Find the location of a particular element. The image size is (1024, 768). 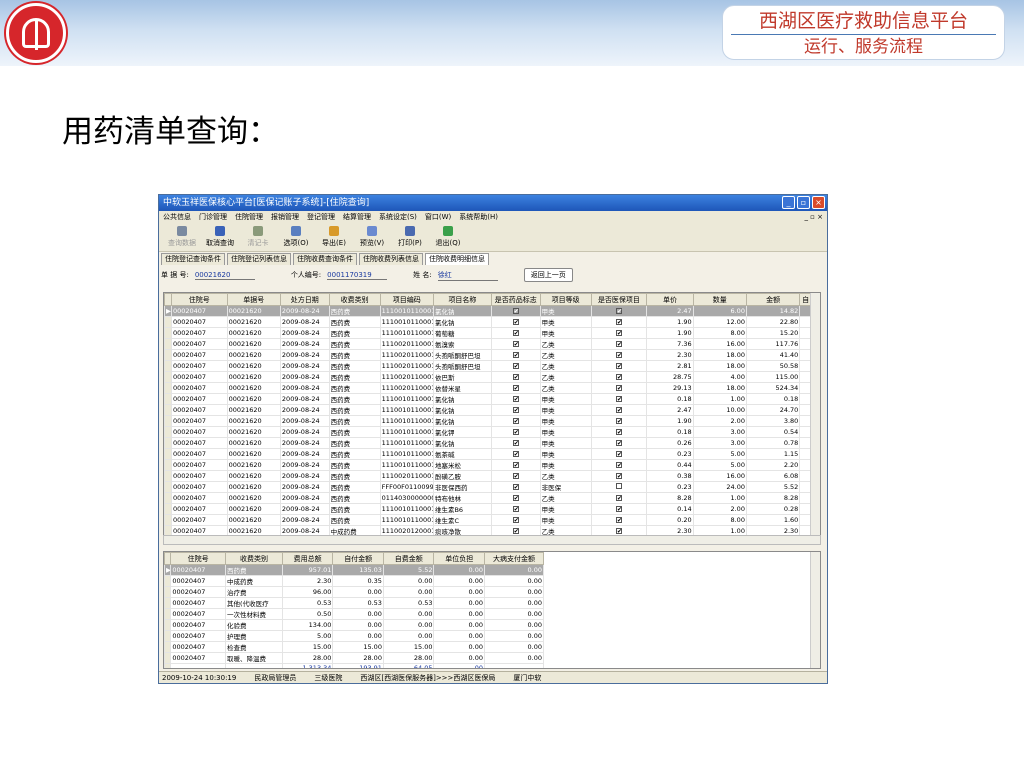

detail-grid-hscroll is located at coordinates (492, 540).